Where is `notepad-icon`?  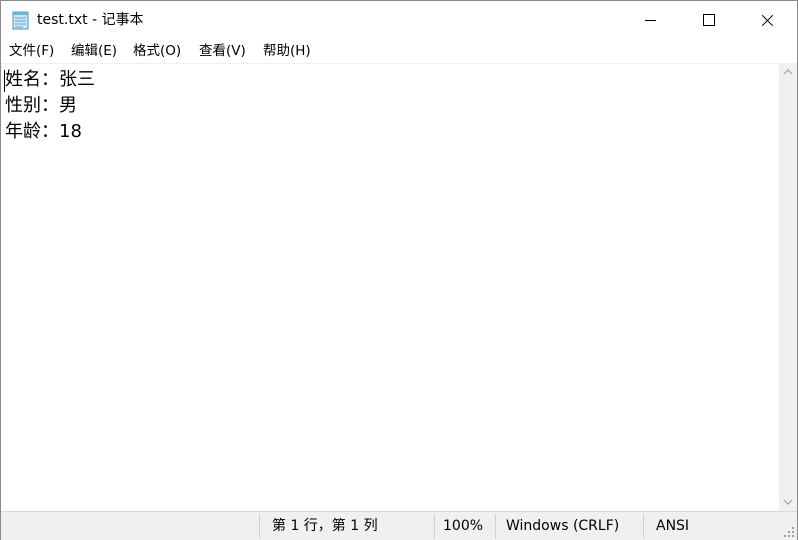 notepad-icon is located at coordinates (20, 20).